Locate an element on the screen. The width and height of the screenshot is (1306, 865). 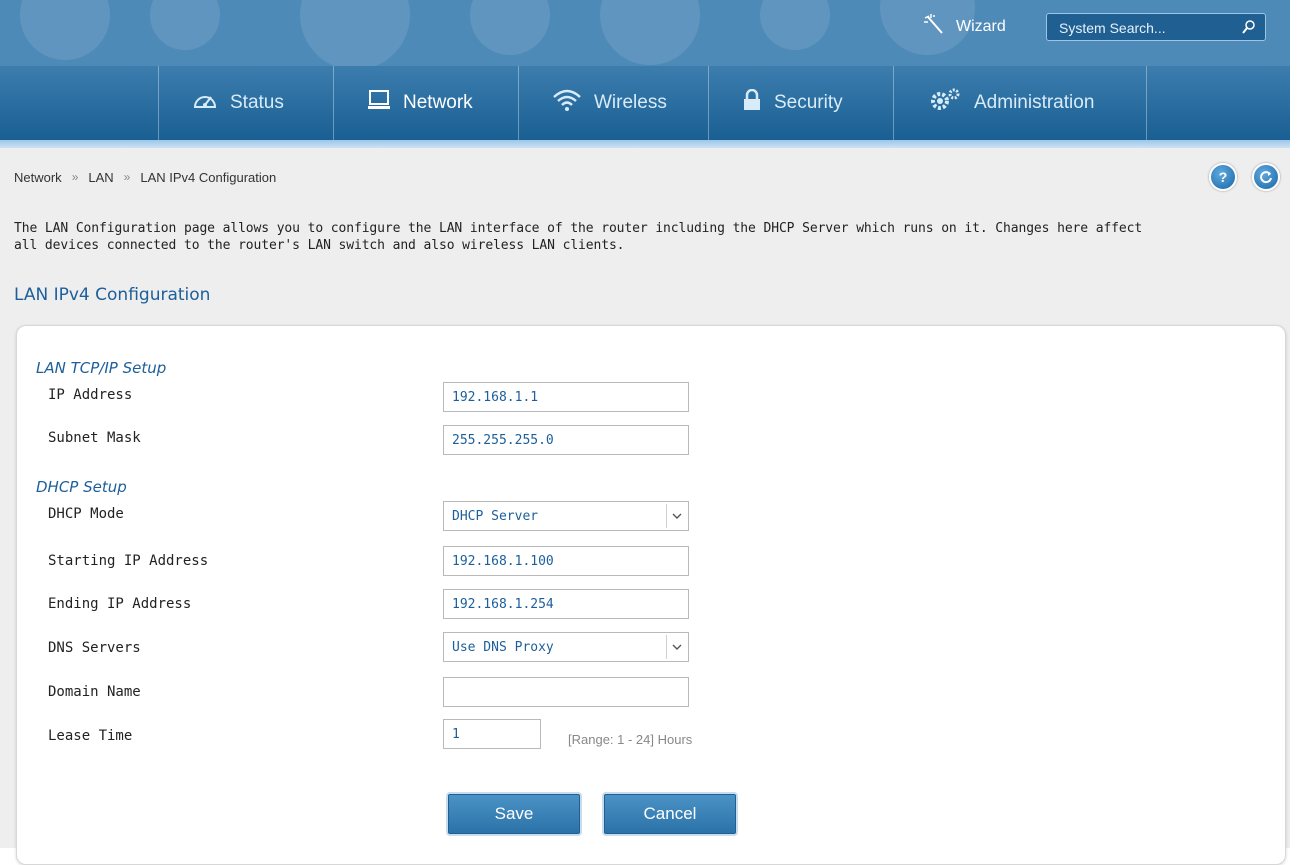
help-label: ? is located at coordinates (1223, 177).